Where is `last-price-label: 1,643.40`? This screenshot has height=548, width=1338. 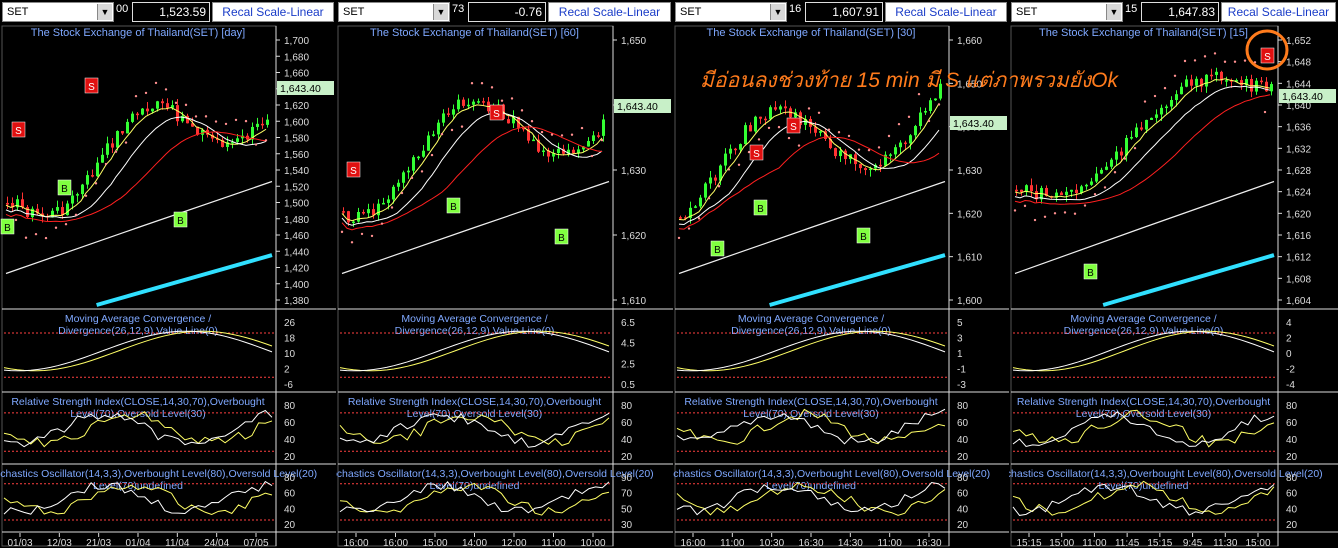 last-price-label: 1,643.40 is located at coordinates (637, 107).